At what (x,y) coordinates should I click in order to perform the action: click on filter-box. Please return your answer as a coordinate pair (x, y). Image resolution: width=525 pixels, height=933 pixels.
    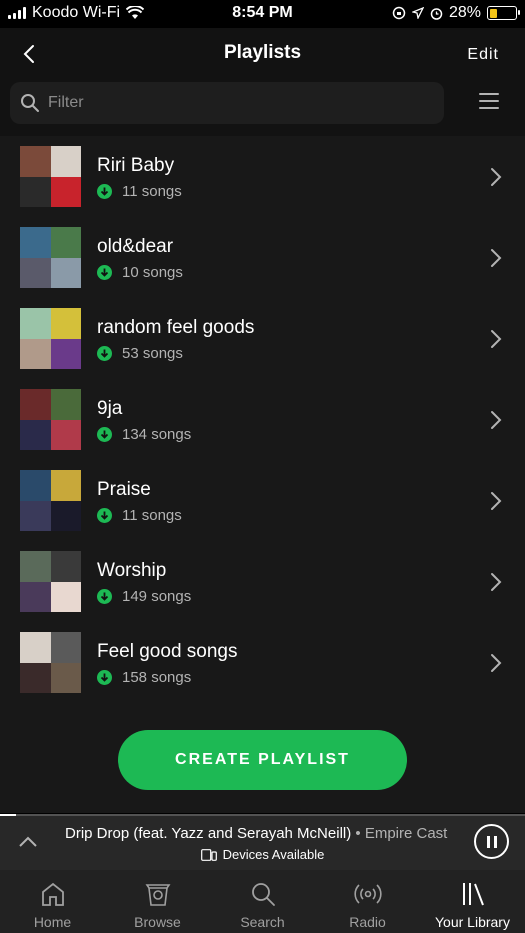
    Looking at the image, I should click on (227, 103).